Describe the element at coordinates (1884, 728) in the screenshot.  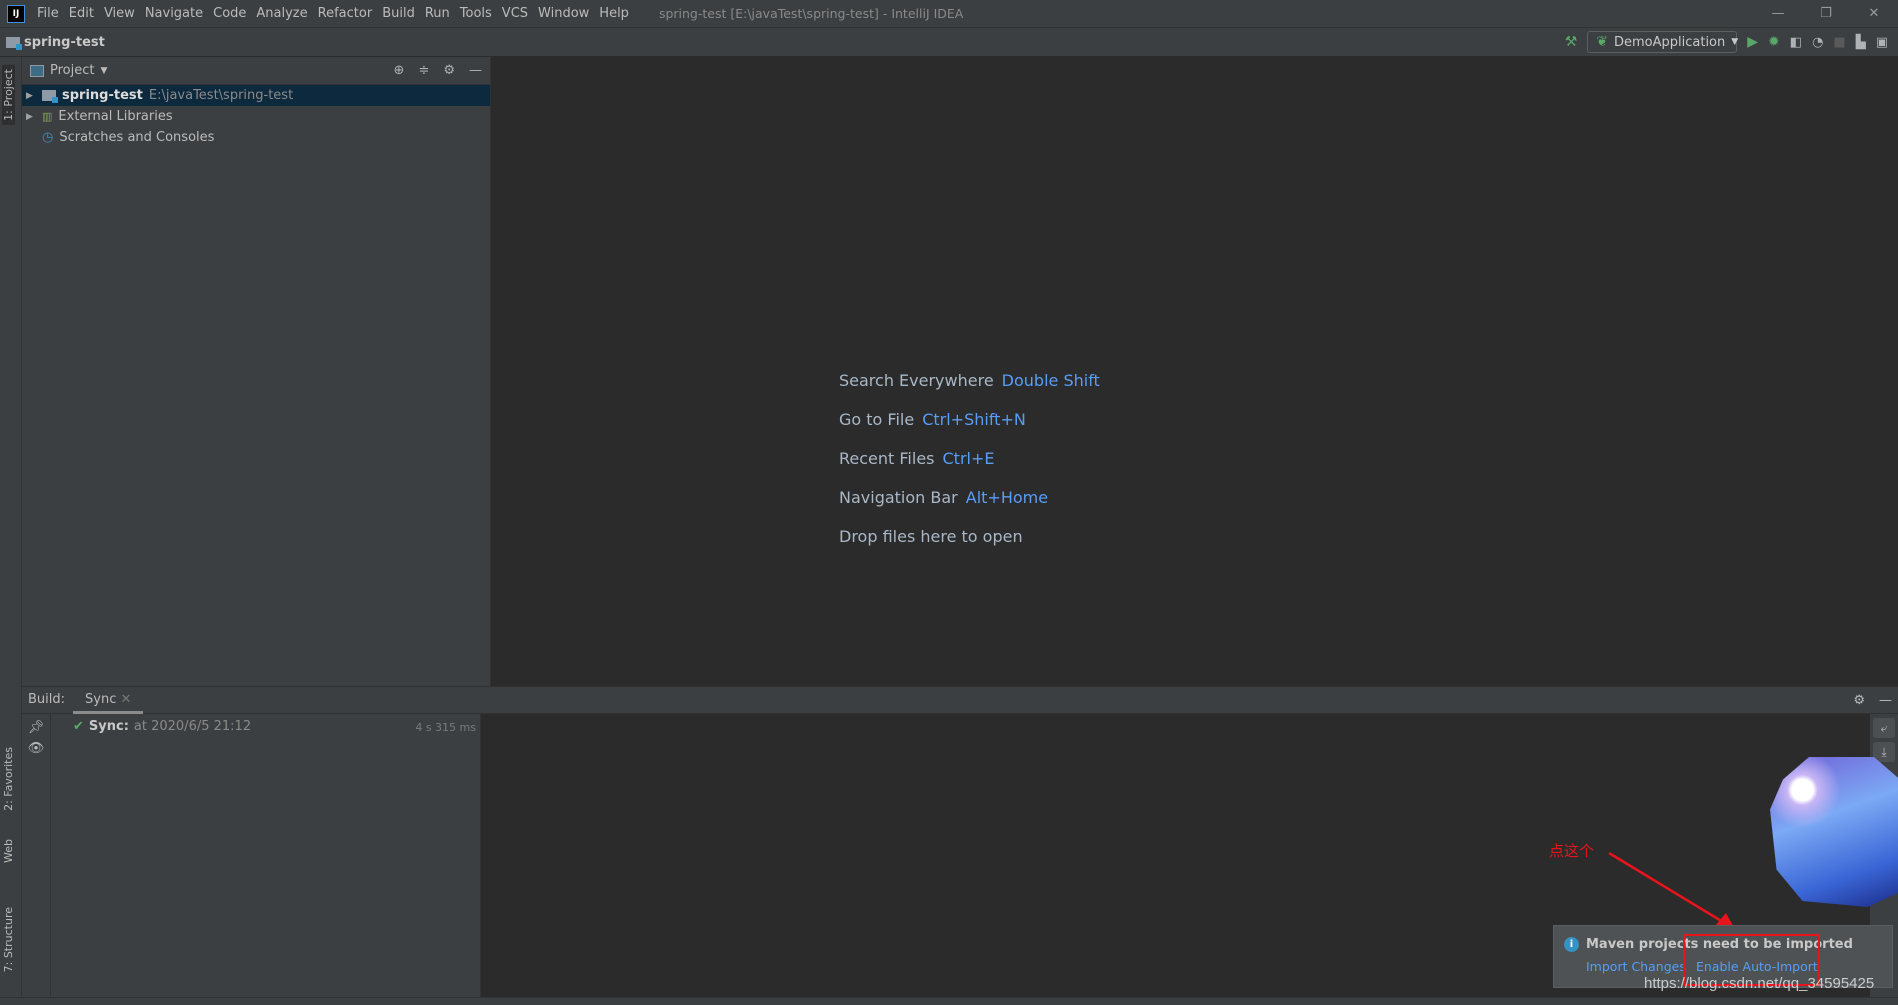
I see `soft-wrap-icon: ⤶` at that location.